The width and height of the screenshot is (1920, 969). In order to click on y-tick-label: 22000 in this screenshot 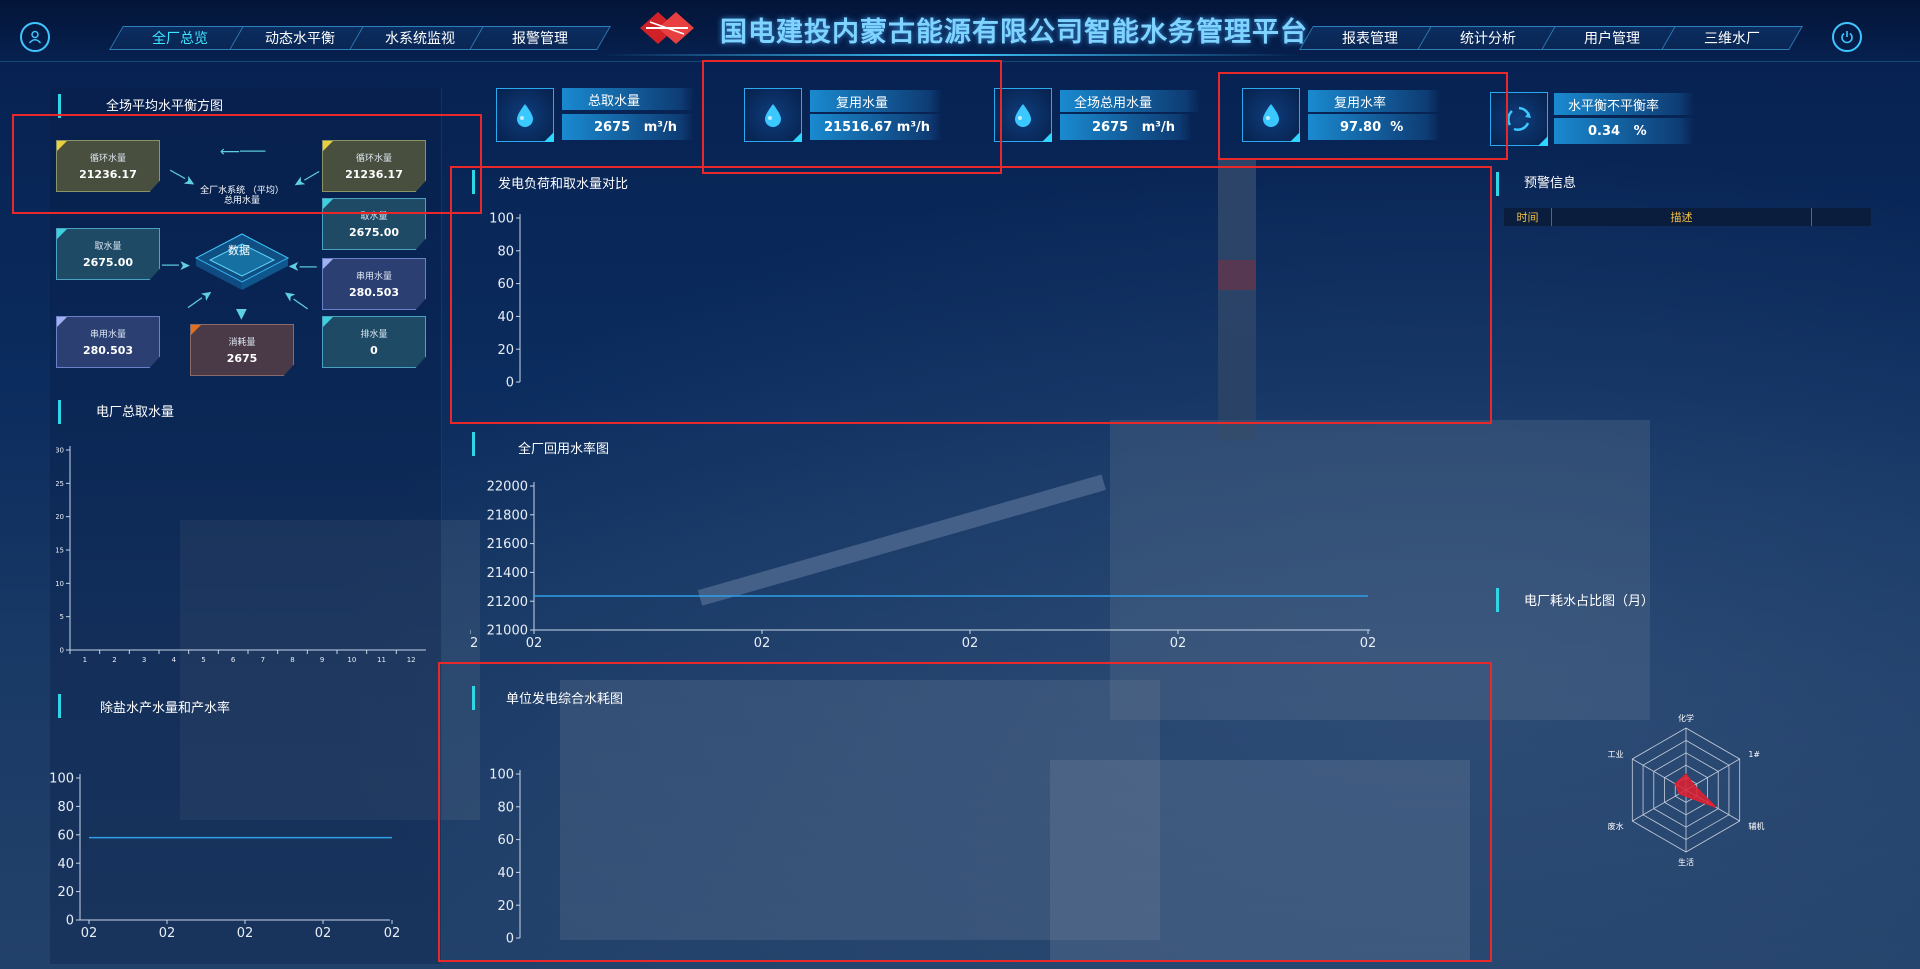, I will do `click(507, 487)`.